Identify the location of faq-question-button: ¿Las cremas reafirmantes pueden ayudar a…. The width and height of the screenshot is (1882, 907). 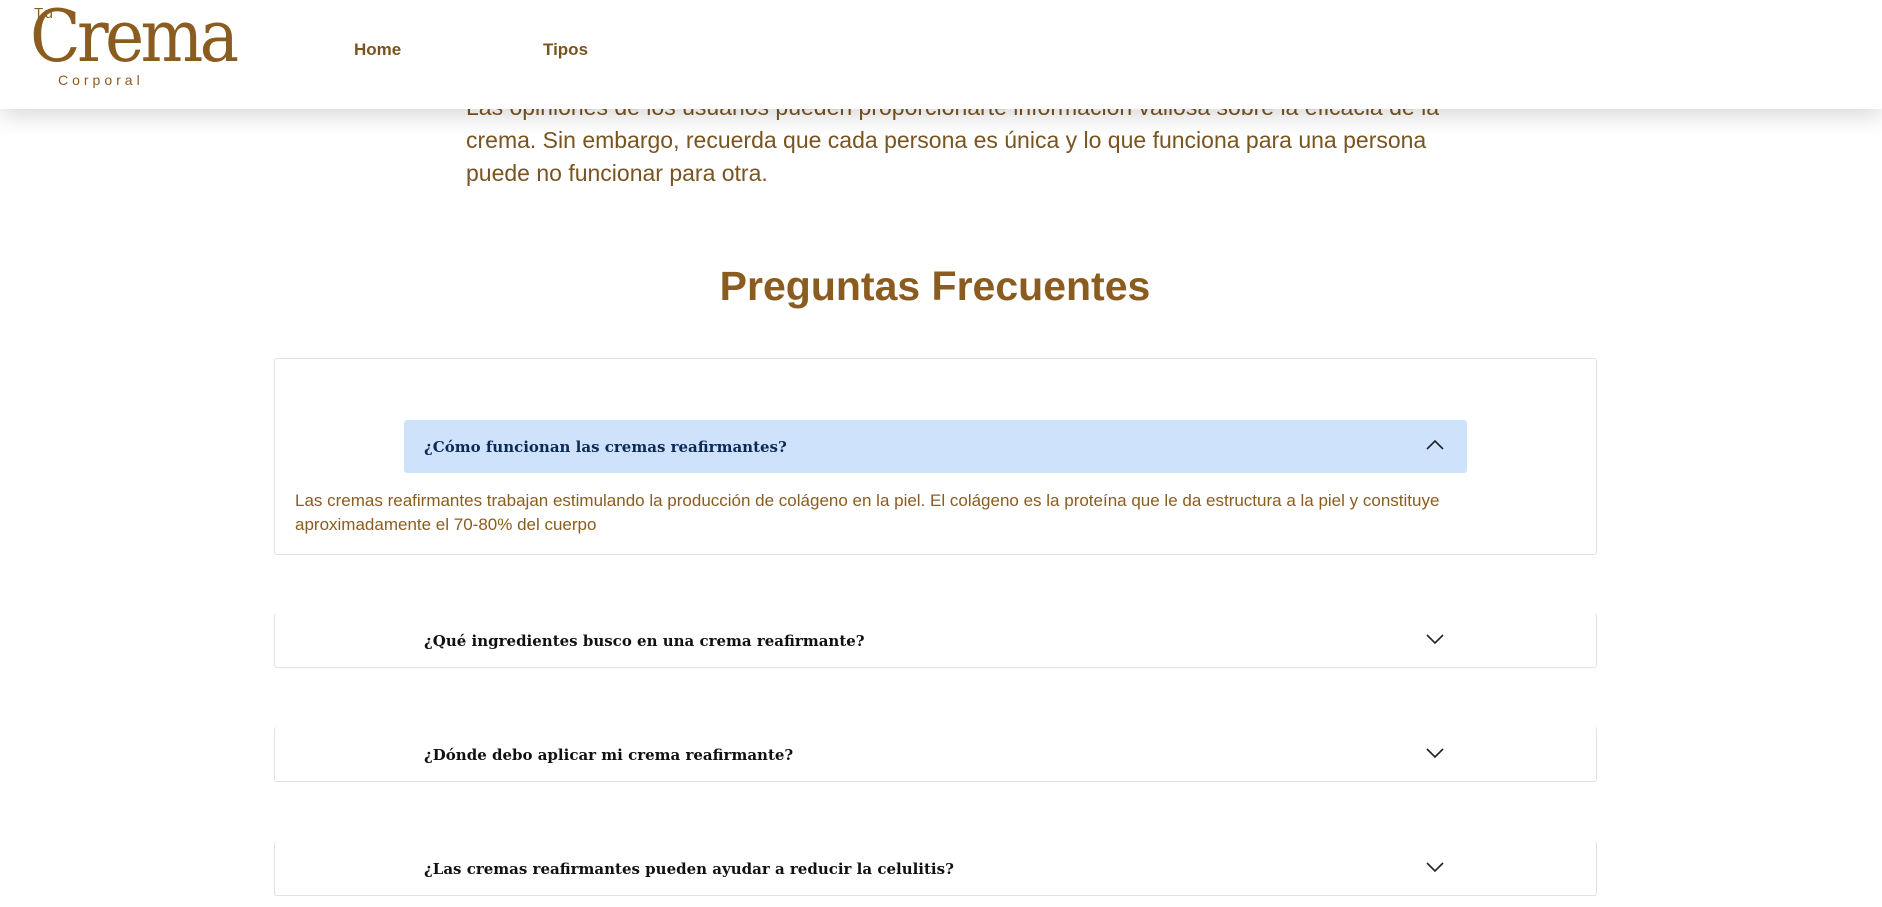
(935, 868).